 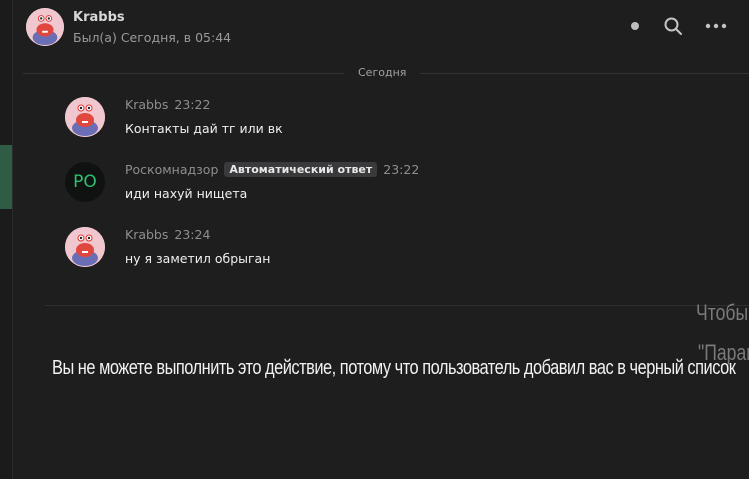 What do you see at coordinates (85, 182) in the screenshot?
I see `roskomnadzor-avatar: PO` at bounding box center [85, 182].